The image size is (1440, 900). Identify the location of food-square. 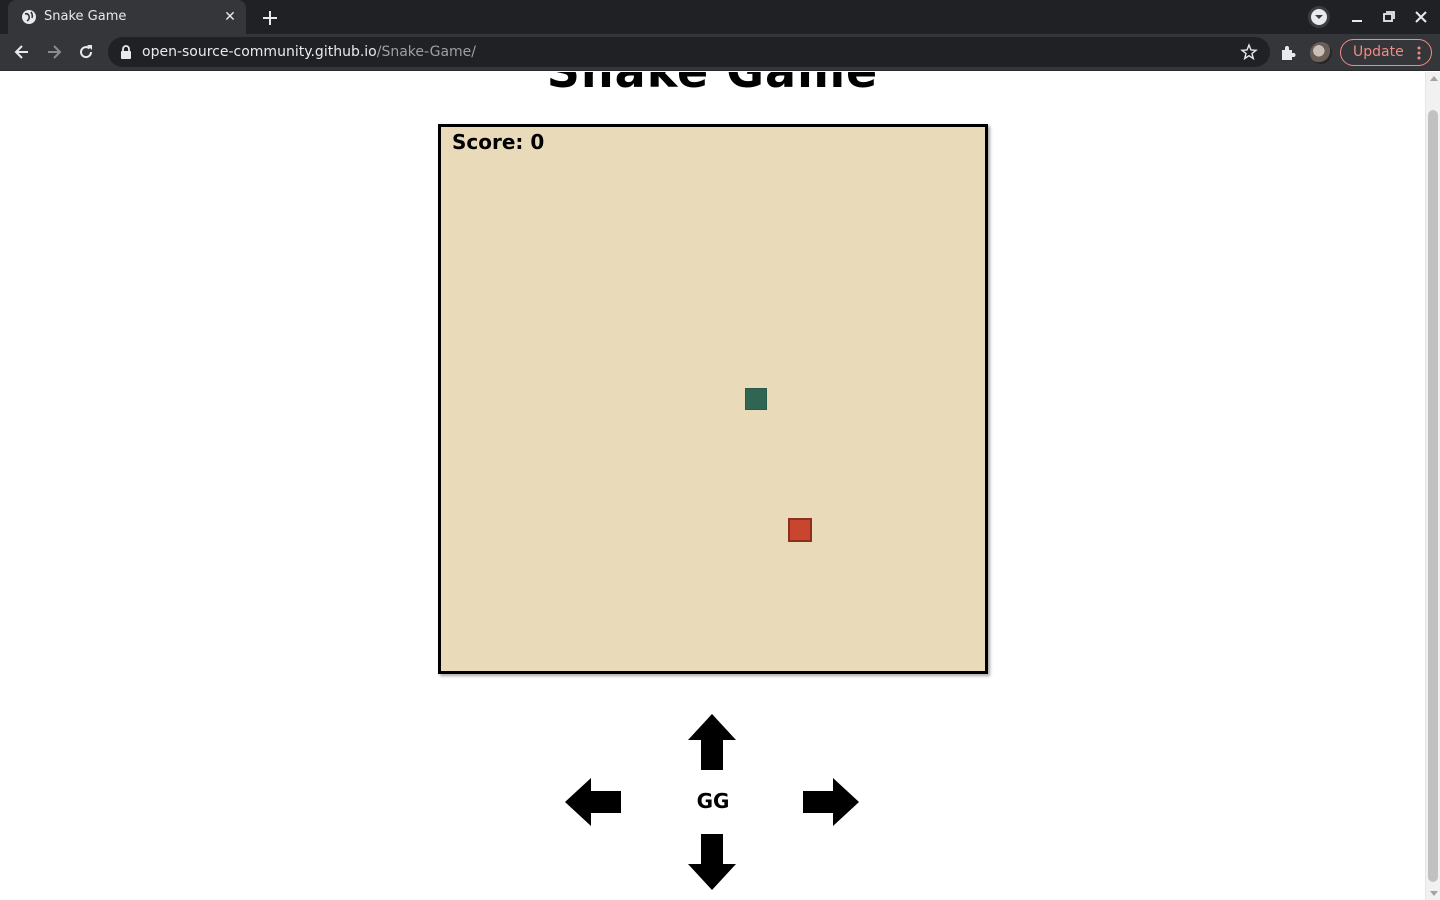
(800, 530).